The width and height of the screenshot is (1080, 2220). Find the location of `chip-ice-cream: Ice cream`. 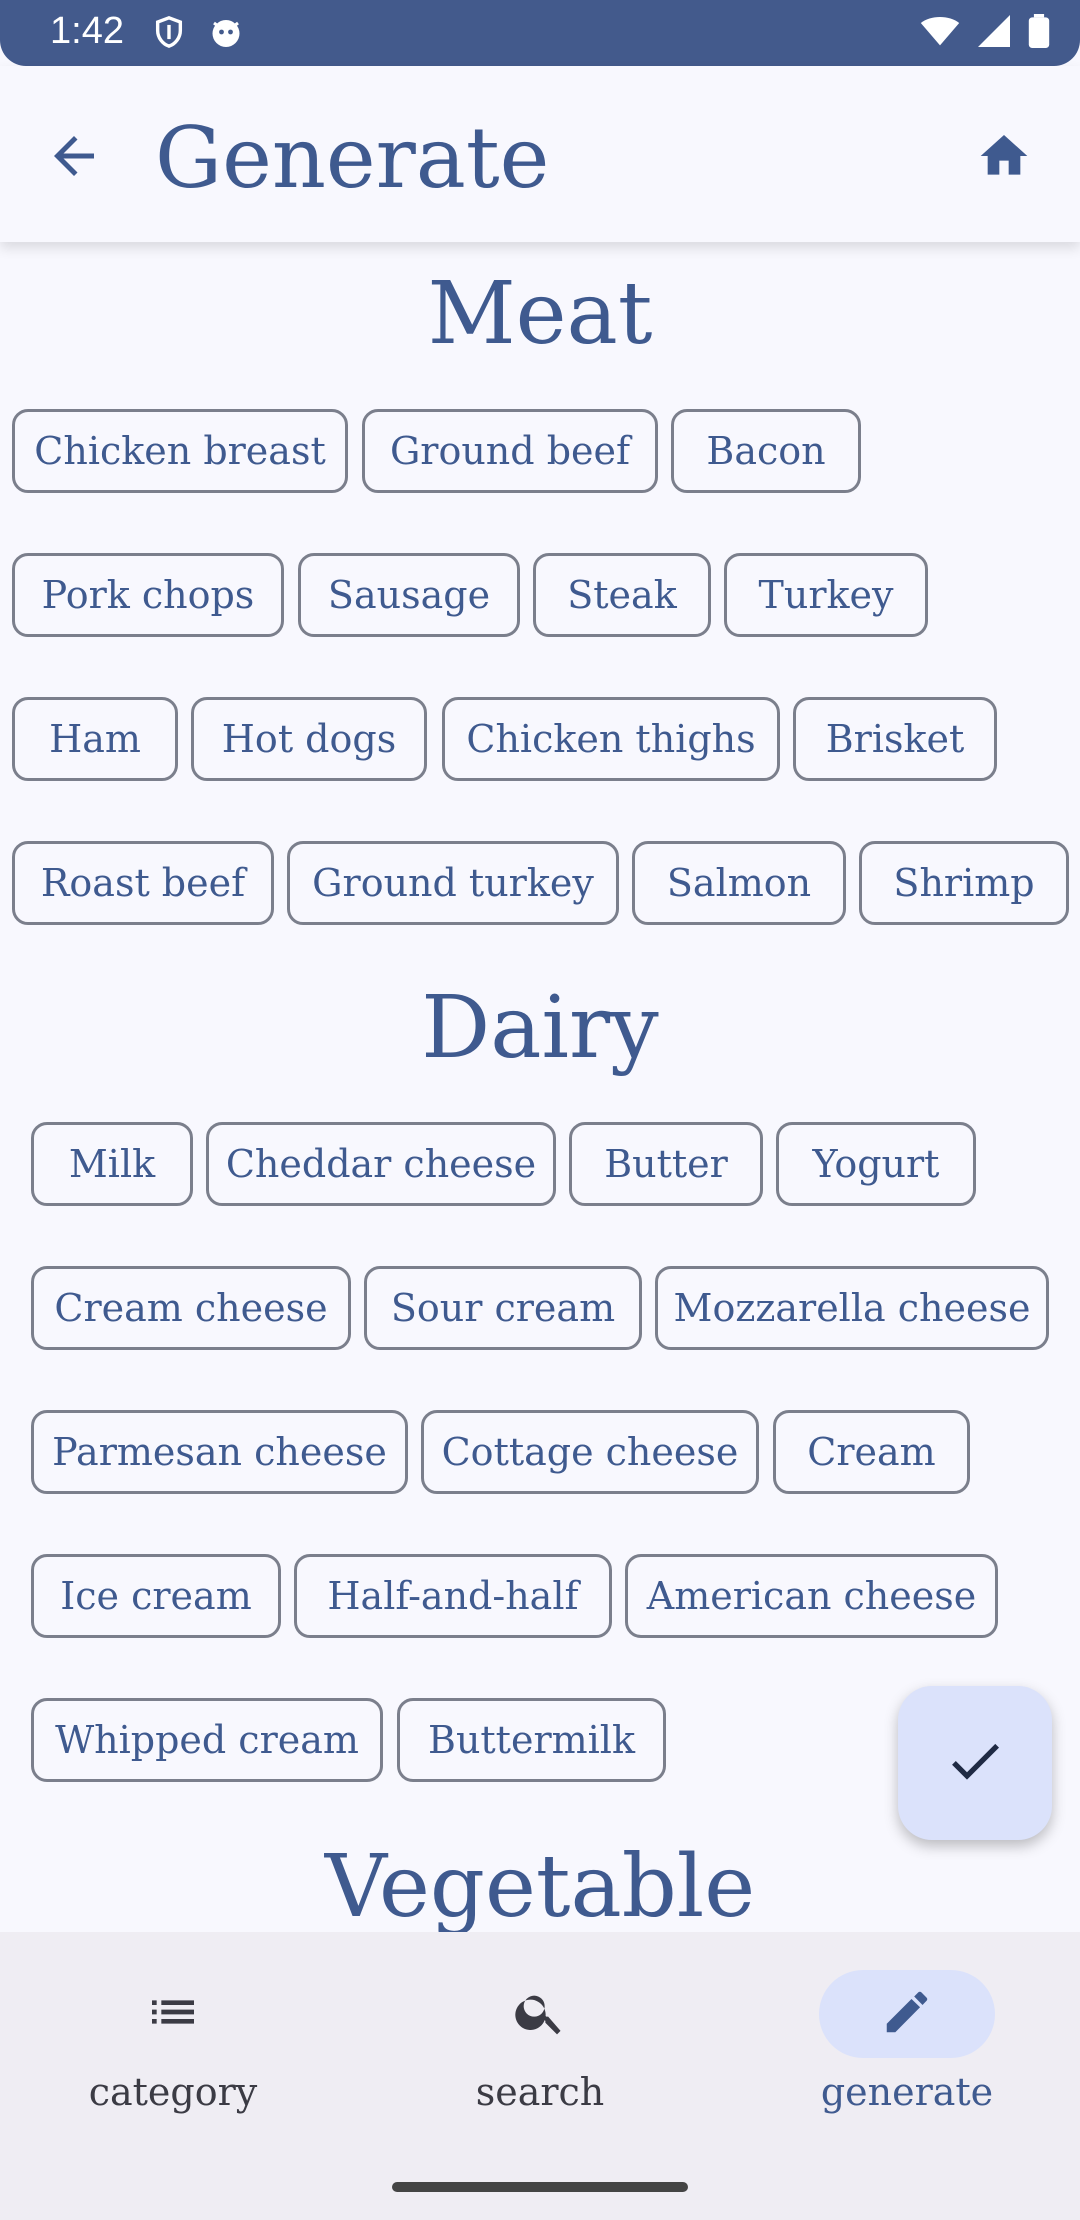

chip-ice-cream: Ice cream is located at coordinates (156, 1596).